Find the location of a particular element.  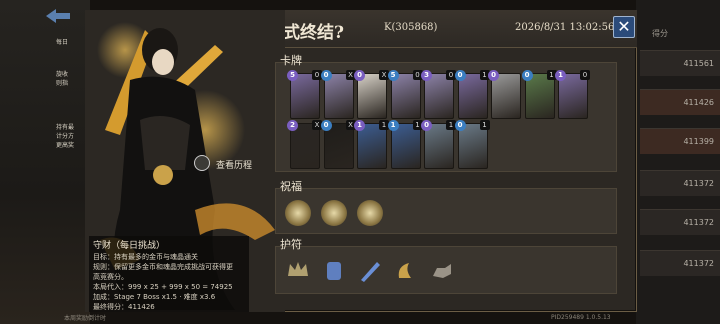

score-bonus: 加成：Stage 7 Boss x1.5 · 难度 x3.6 is located at coordinates (154, 297).